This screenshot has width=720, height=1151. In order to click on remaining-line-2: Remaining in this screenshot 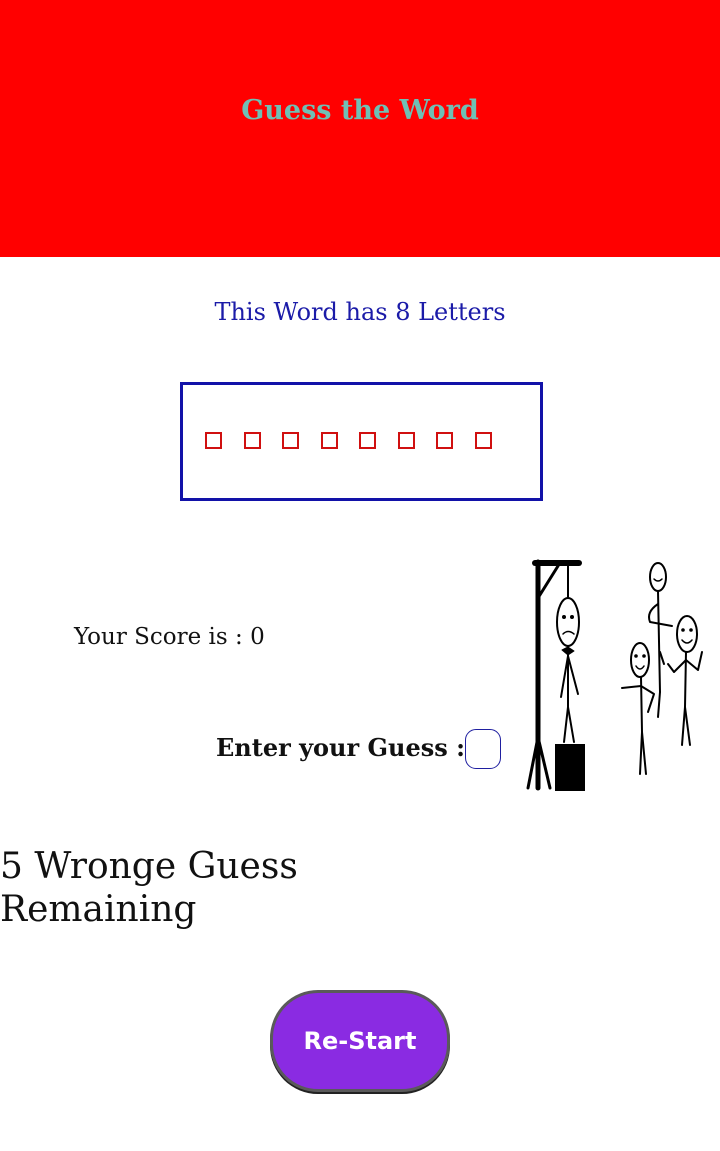, I will do `click(98, 909)`.